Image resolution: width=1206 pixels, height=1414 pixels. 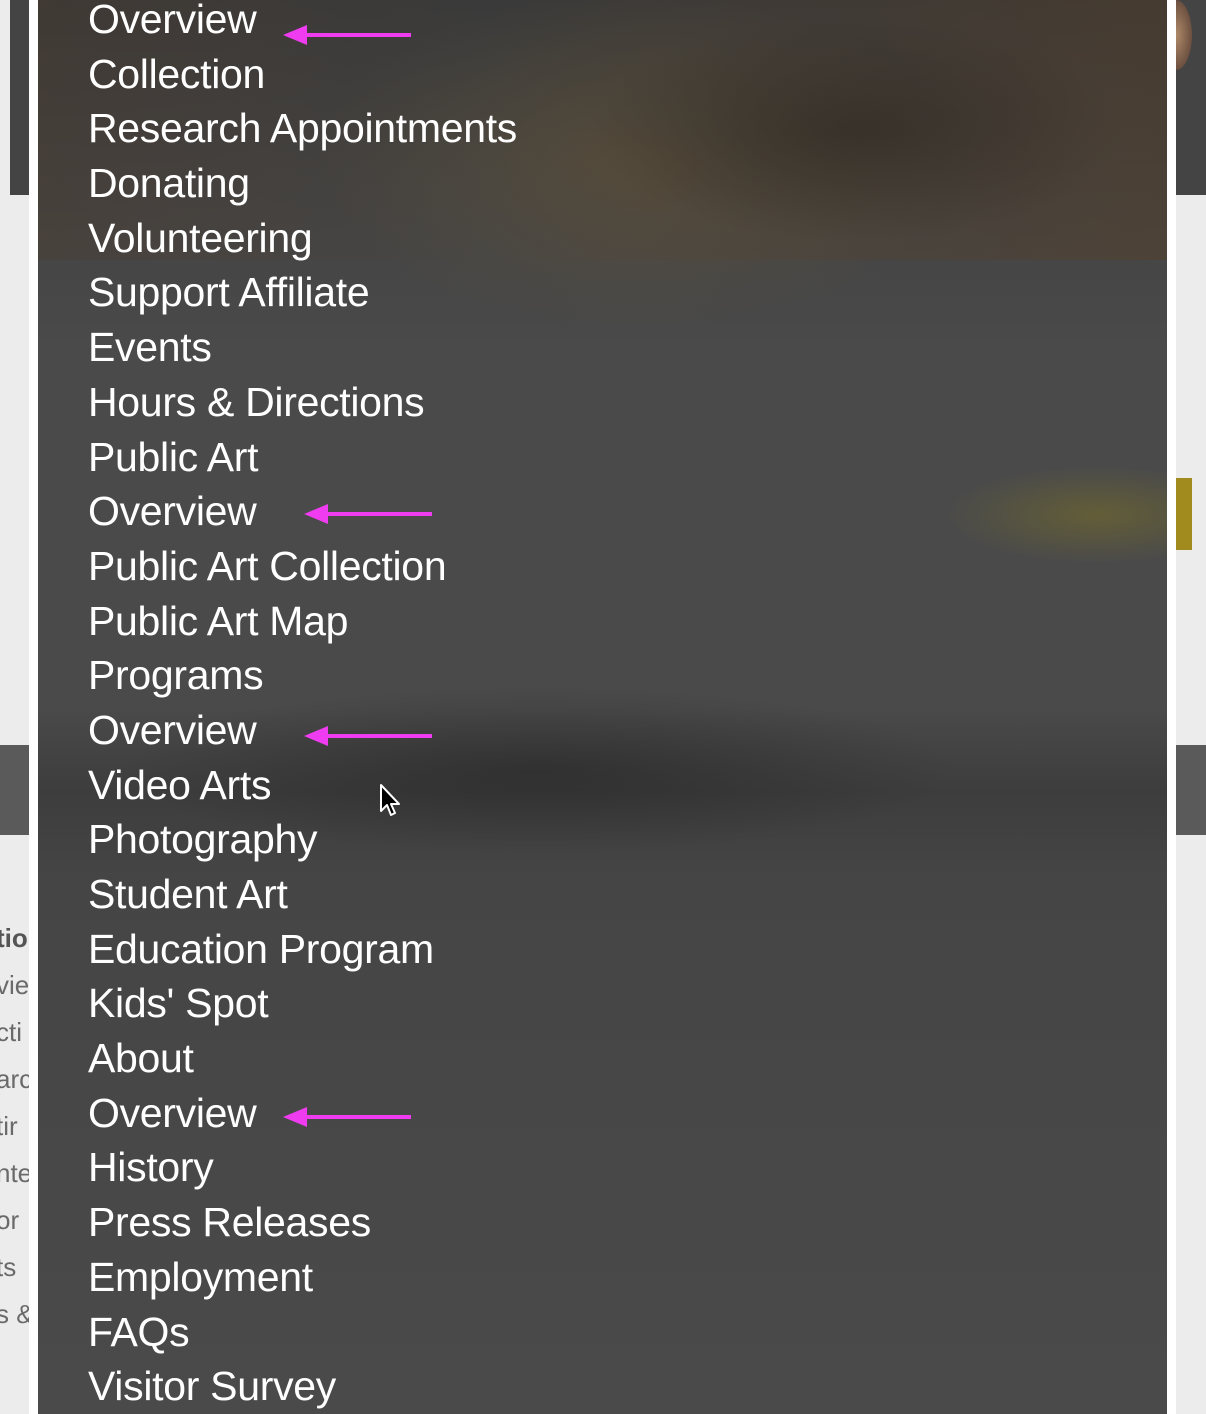 I want to click on menu-item-programs: Programs, so click(x=302, y=681).